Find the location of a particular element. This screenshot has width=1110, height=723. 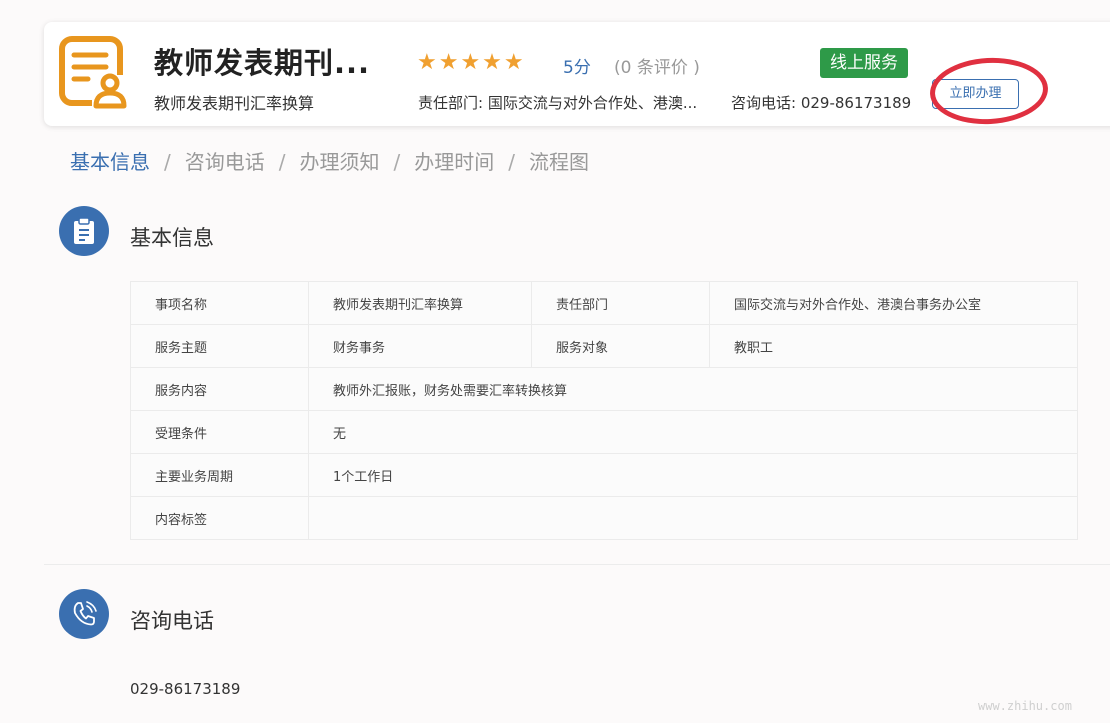

section-divider is located at coordinates (577, 564).